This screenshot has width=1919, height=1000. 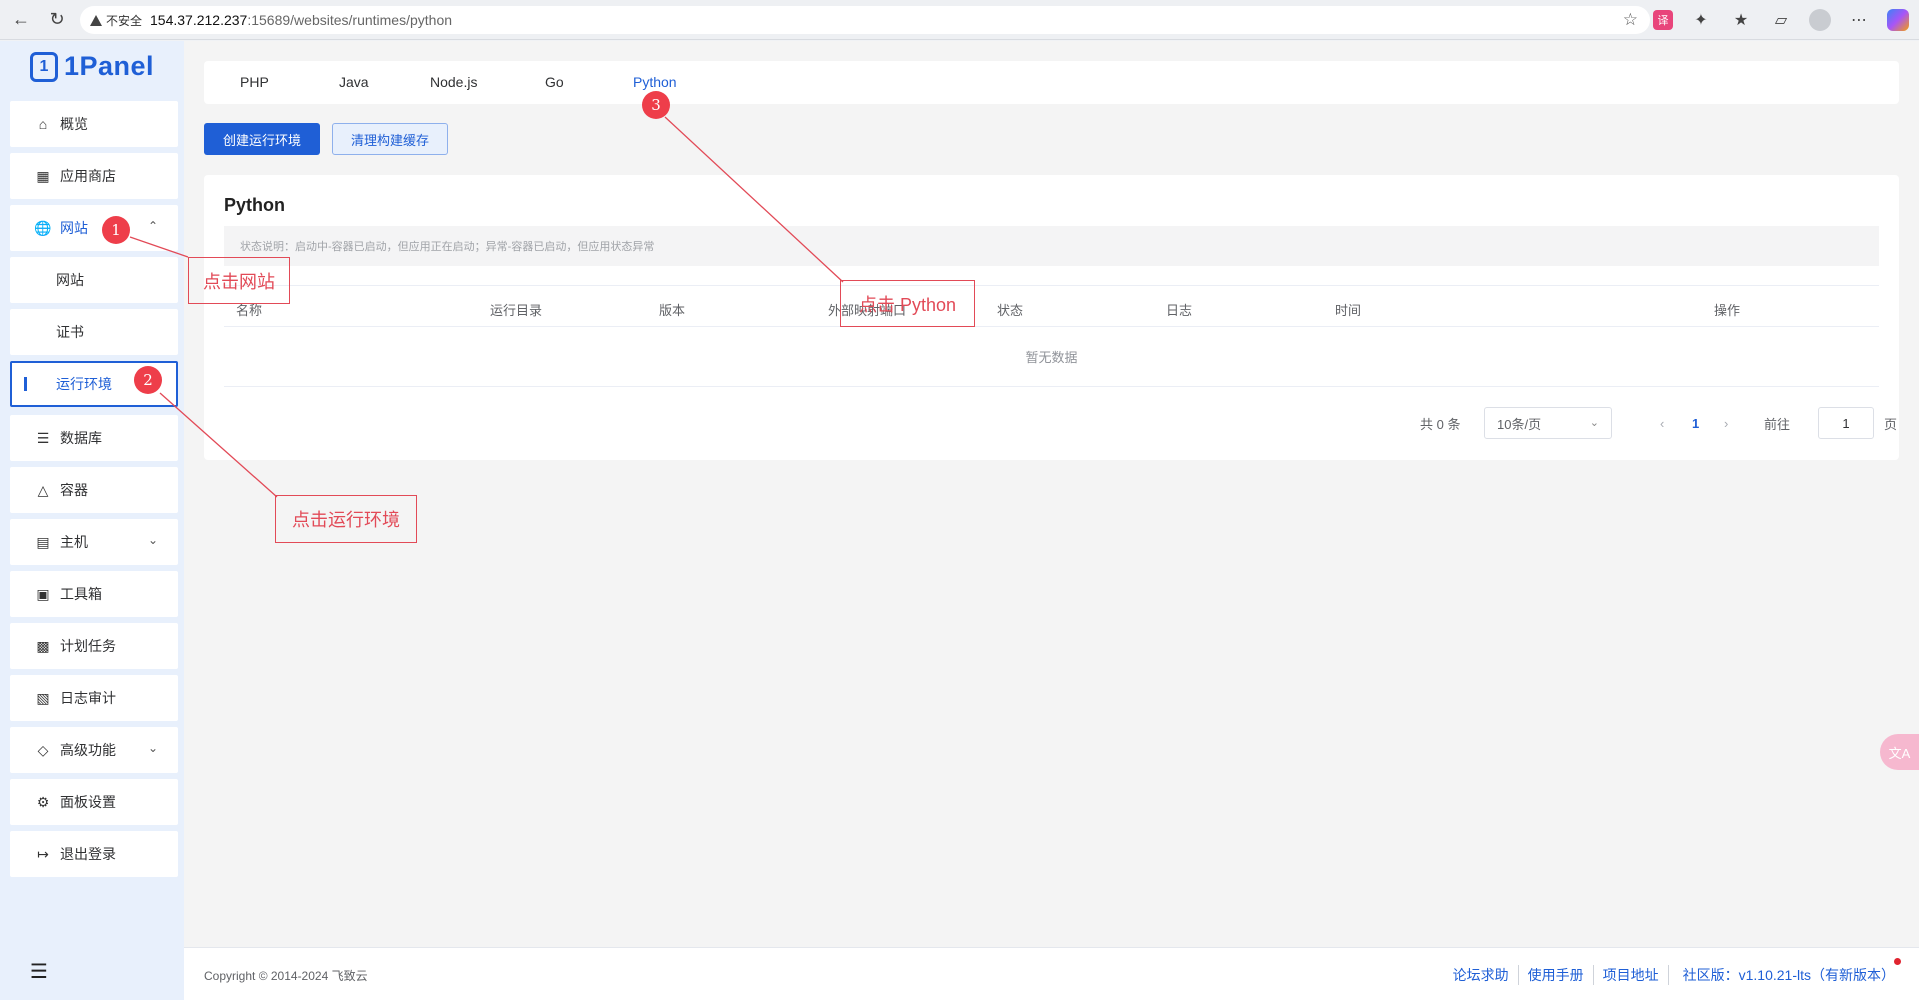 I want to click on sidebar-item-host: ▤ 主机 ⌄, so click(x=94, y=542).